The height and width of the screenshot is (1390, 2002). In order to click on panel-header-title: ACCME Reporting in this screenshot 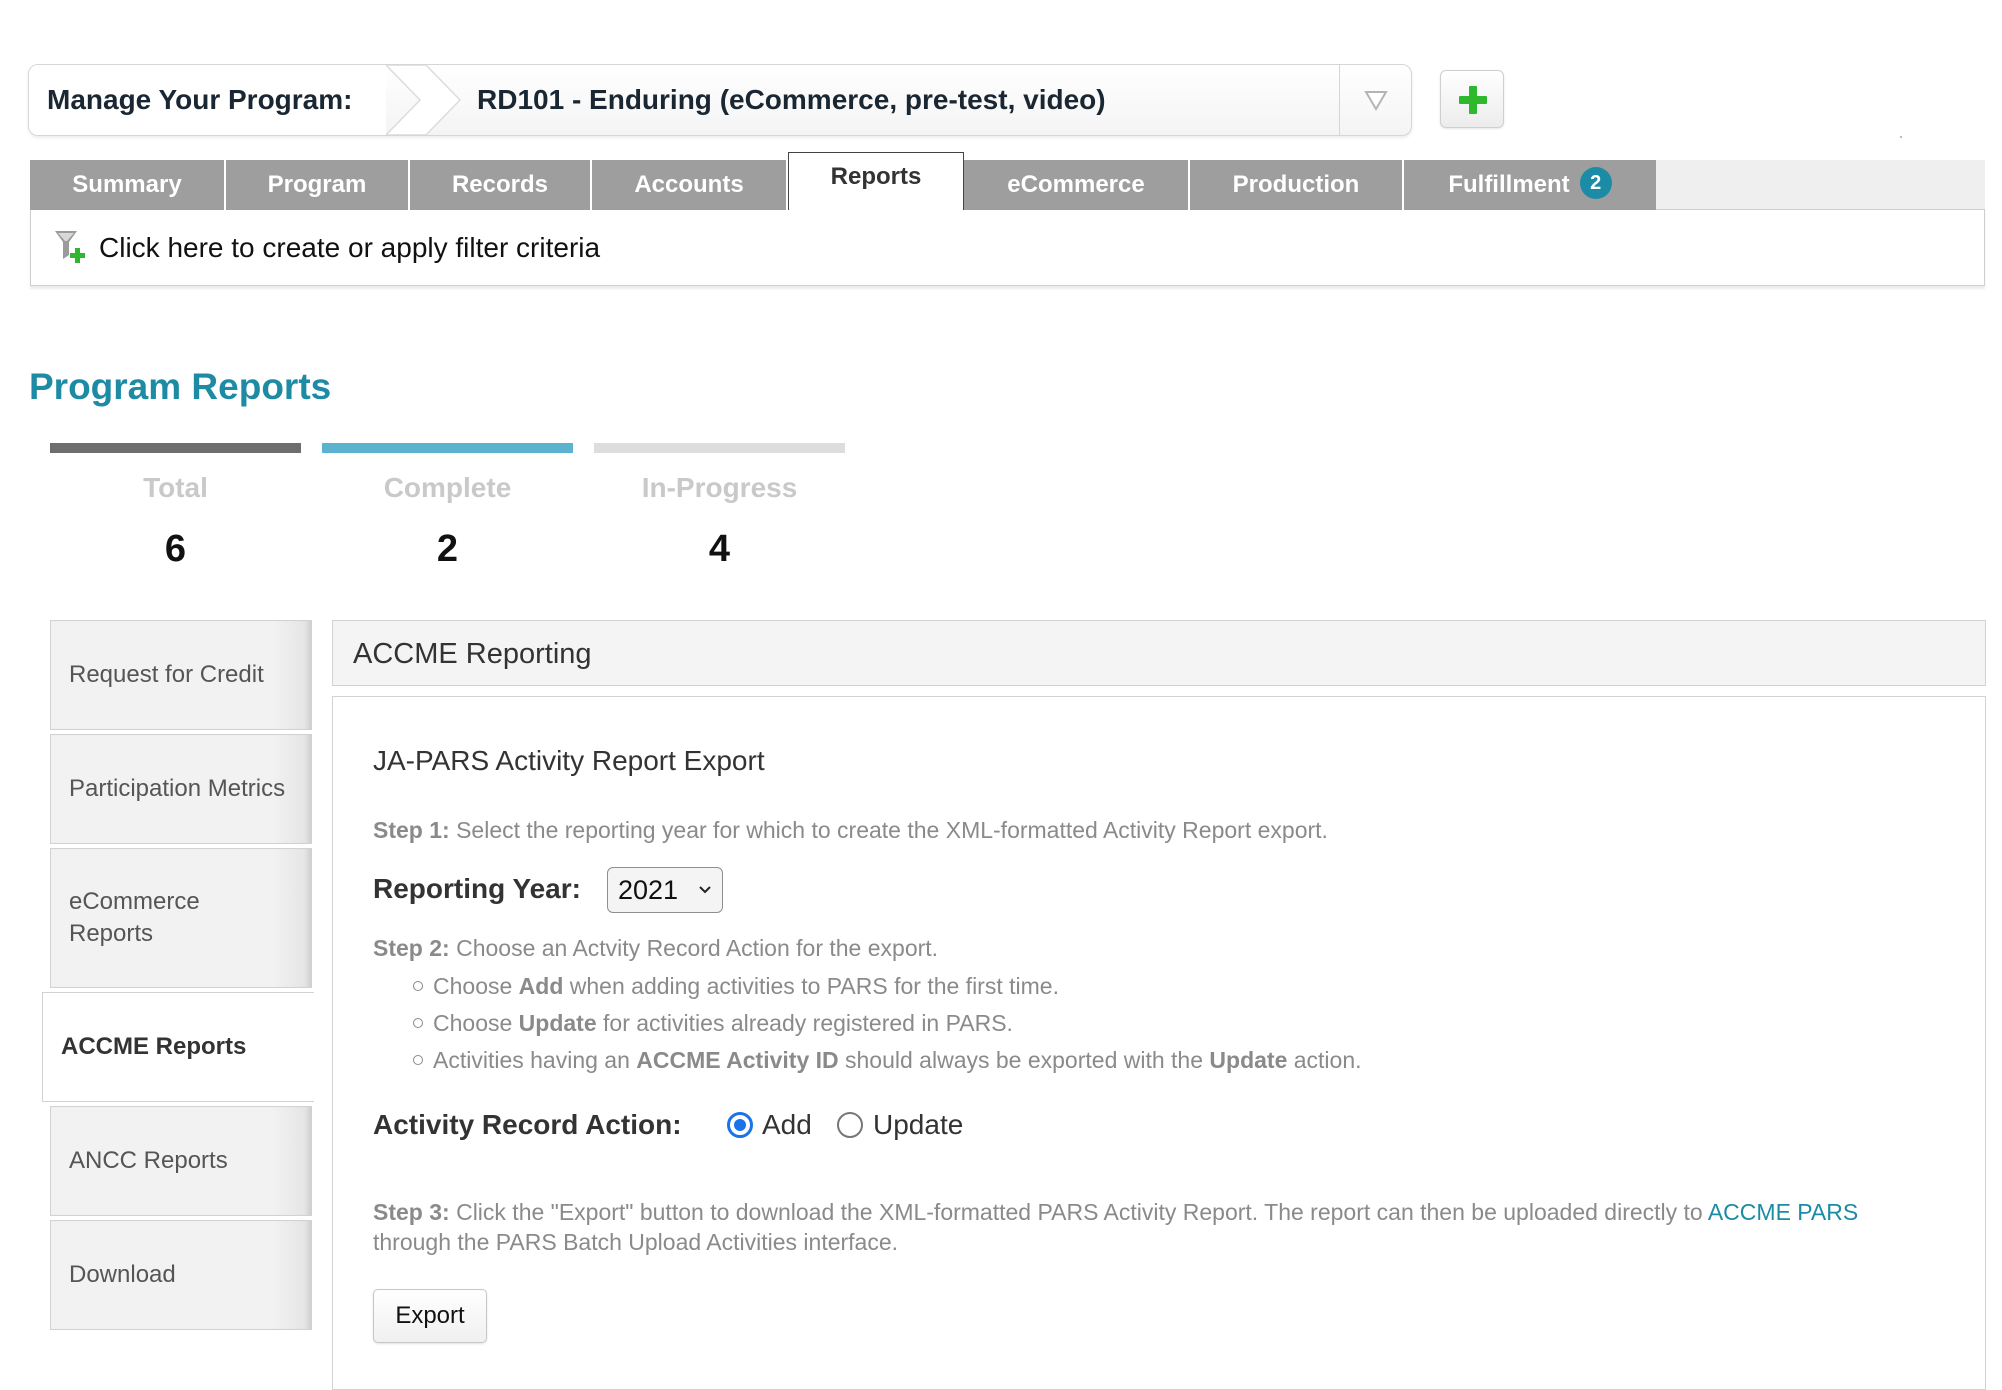, I will do `click(472, 654)`.